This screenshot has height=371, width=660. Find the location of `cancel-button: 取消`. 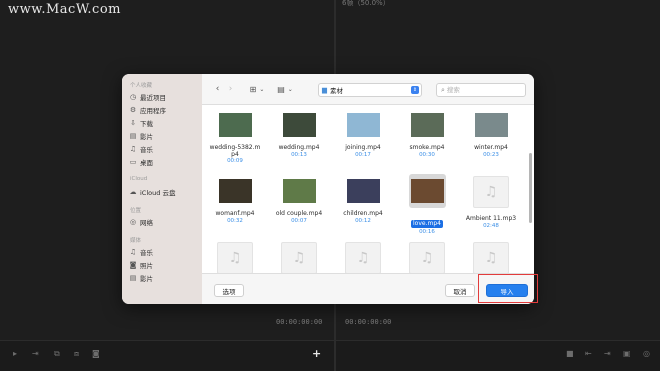

cancel-button: 取消 is located at coordinates (460, 290).